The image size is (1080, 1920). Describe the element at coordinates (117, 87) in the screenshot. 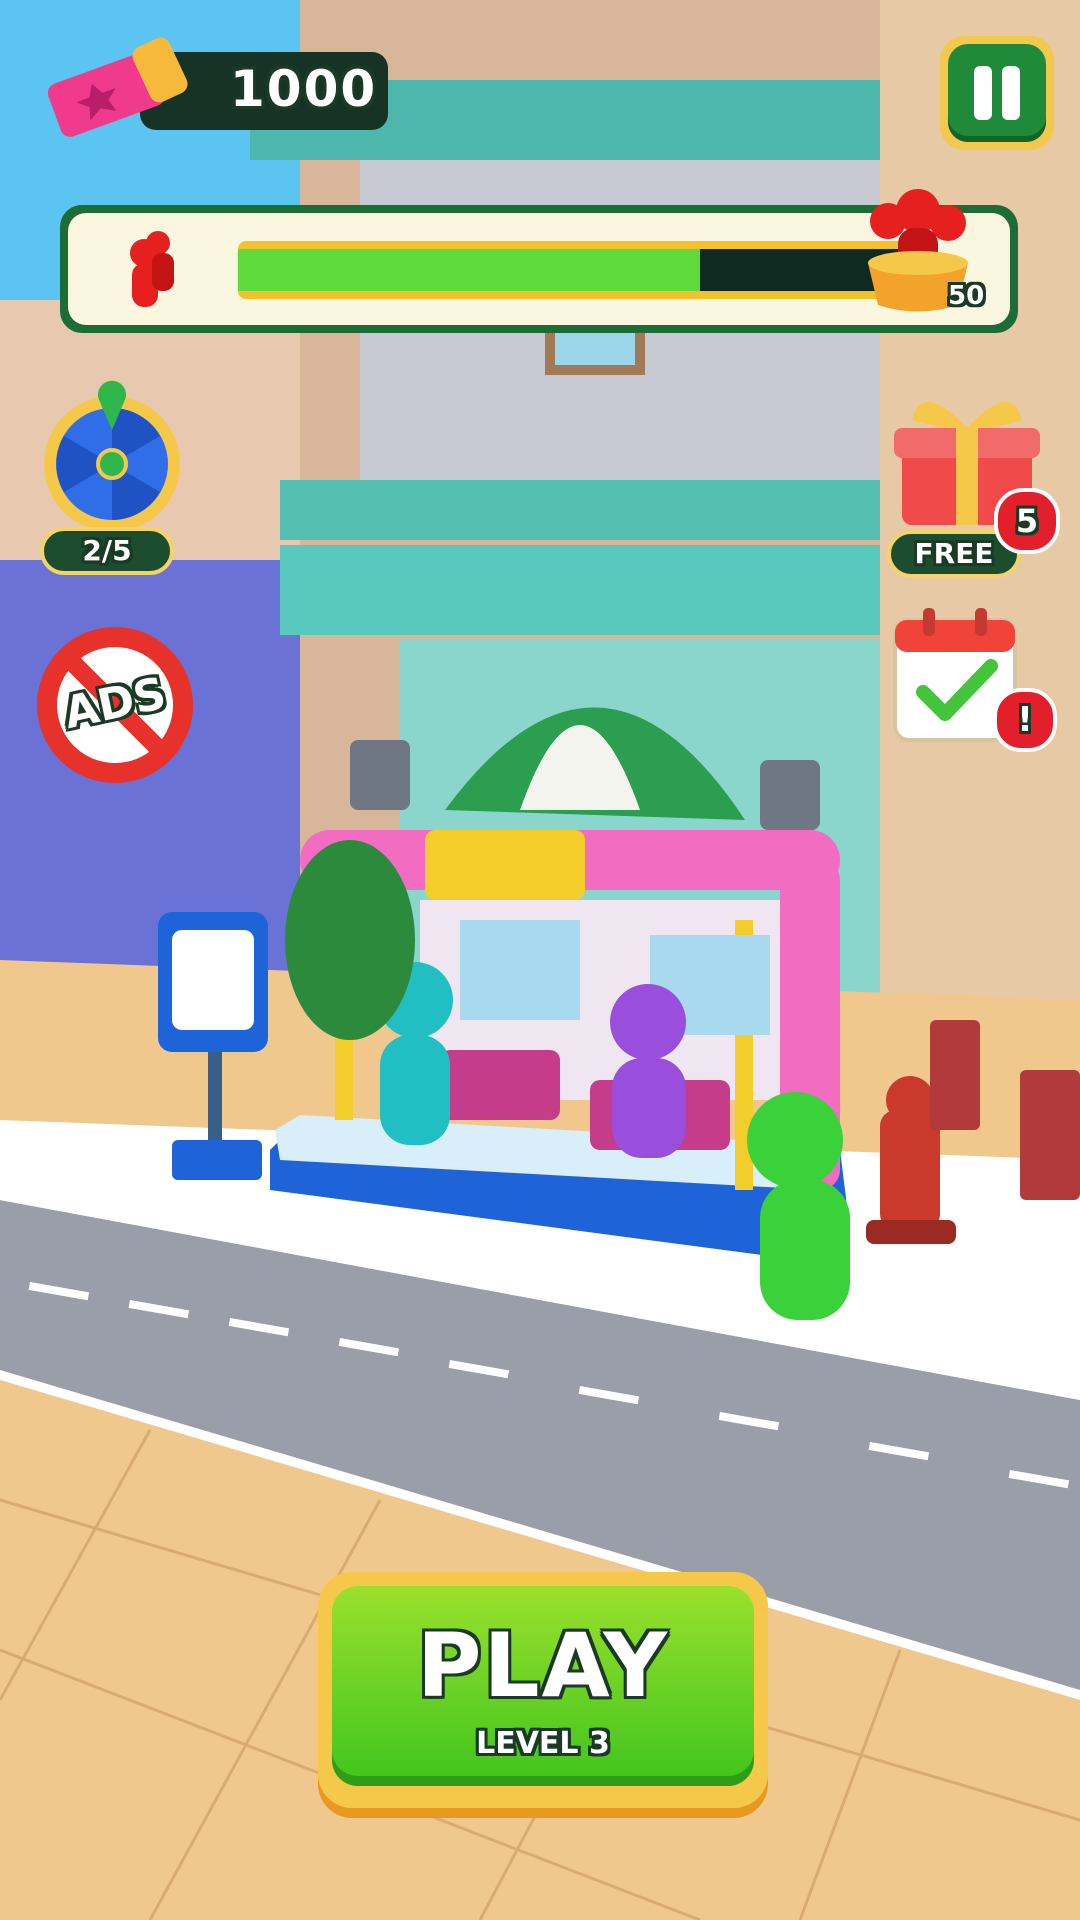

I see `ticket-icon` at that location.